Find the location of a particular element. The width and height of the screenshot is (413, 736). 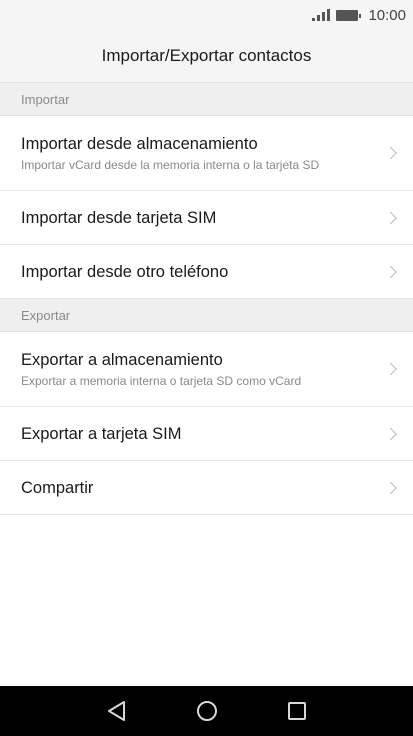

status-icons: 10:00 is located at coordinates (359, 15).